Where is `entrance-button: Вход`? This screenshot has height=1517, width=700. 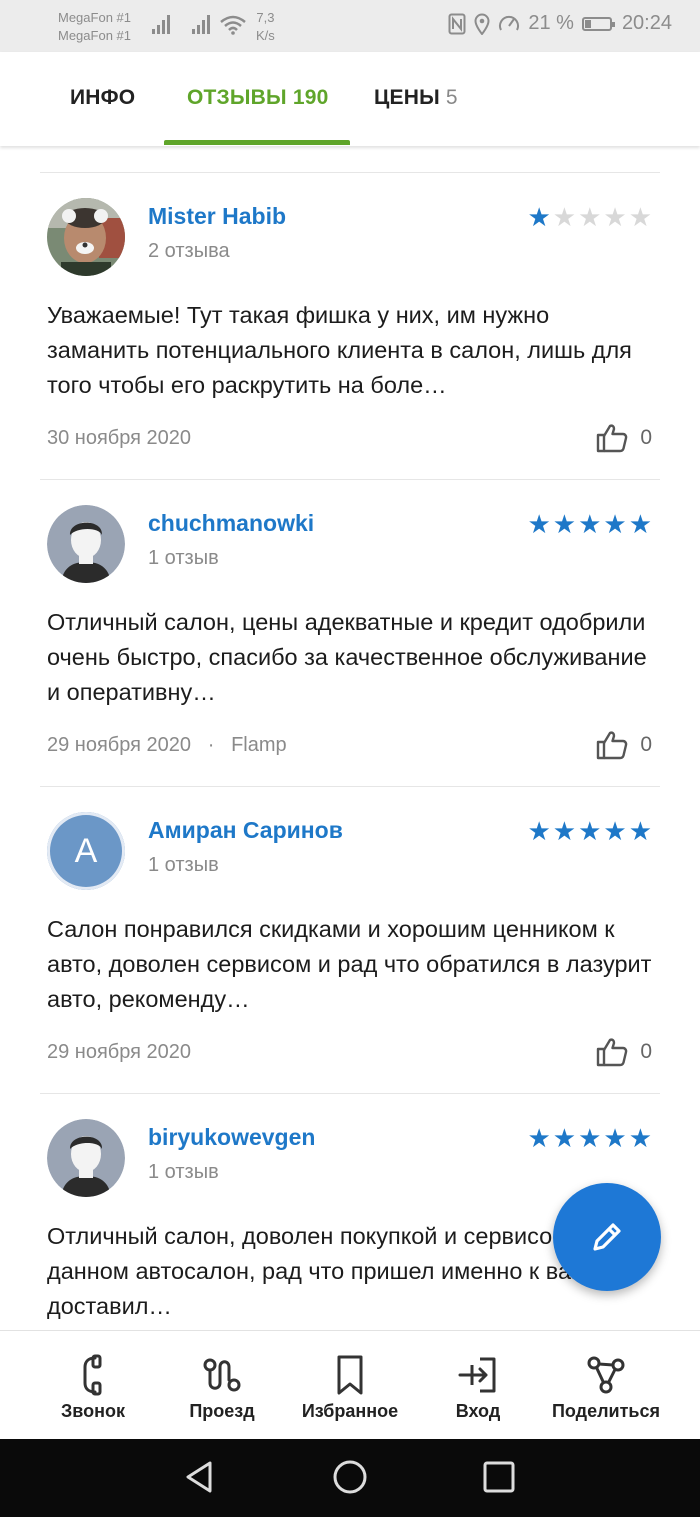
entrance-button: Вход is located at coordinates (478, 1385).